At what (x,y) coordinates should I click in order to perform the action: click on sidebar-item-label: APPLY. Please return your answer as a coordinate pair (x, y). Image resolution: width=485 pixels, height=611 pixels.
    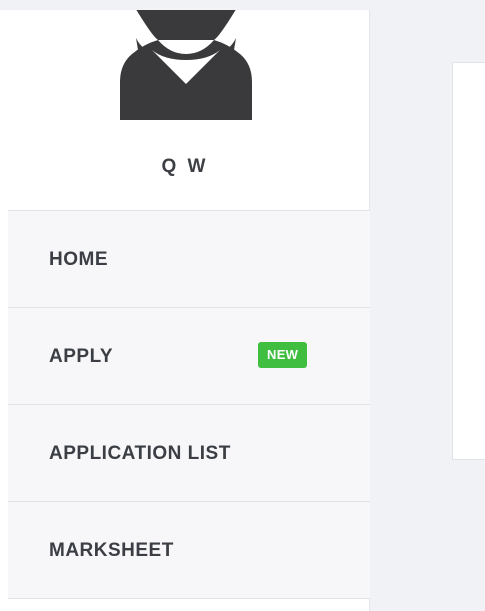
    Looking at the image, I should click on (81, 356).